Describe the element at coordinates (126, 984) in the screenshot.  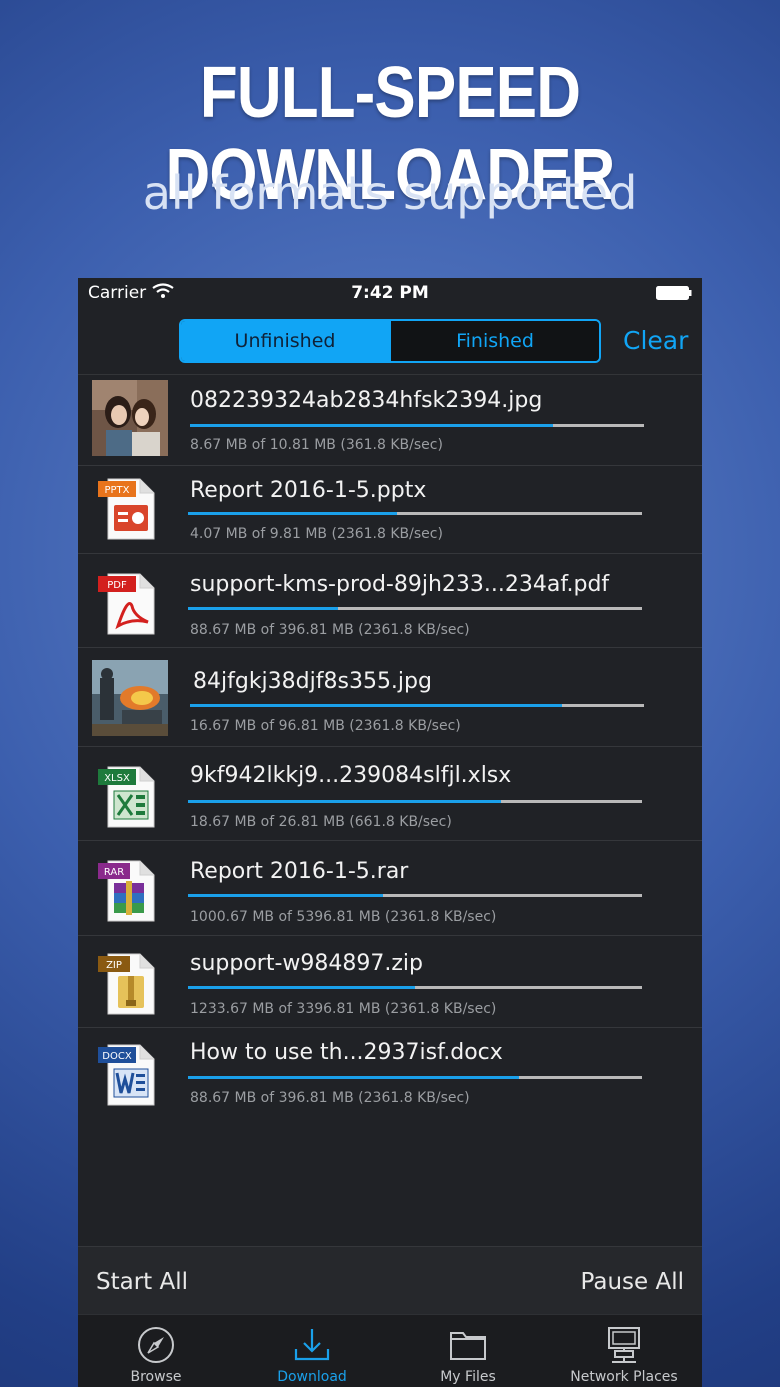
I see `zip-file-icon: ZIP` at that location.